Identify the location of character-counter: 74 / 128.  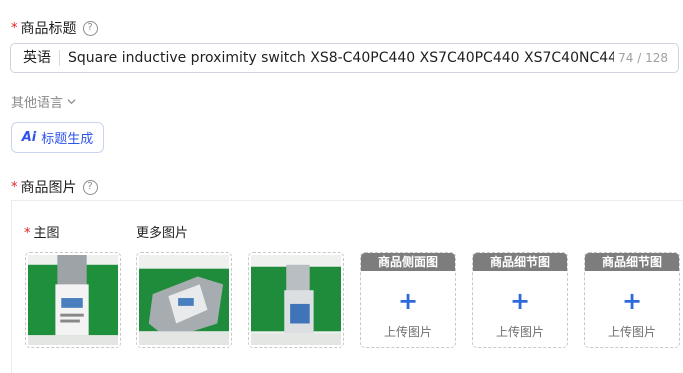
(643, 58).